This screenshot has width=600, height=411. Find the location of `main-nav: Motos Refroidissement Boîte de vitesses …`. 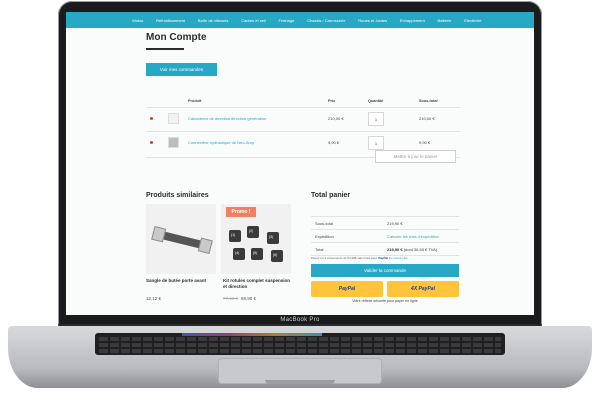

main-nav: Motos Refroidissement Boîte de vitesses … is located at coordinates (300, 20).